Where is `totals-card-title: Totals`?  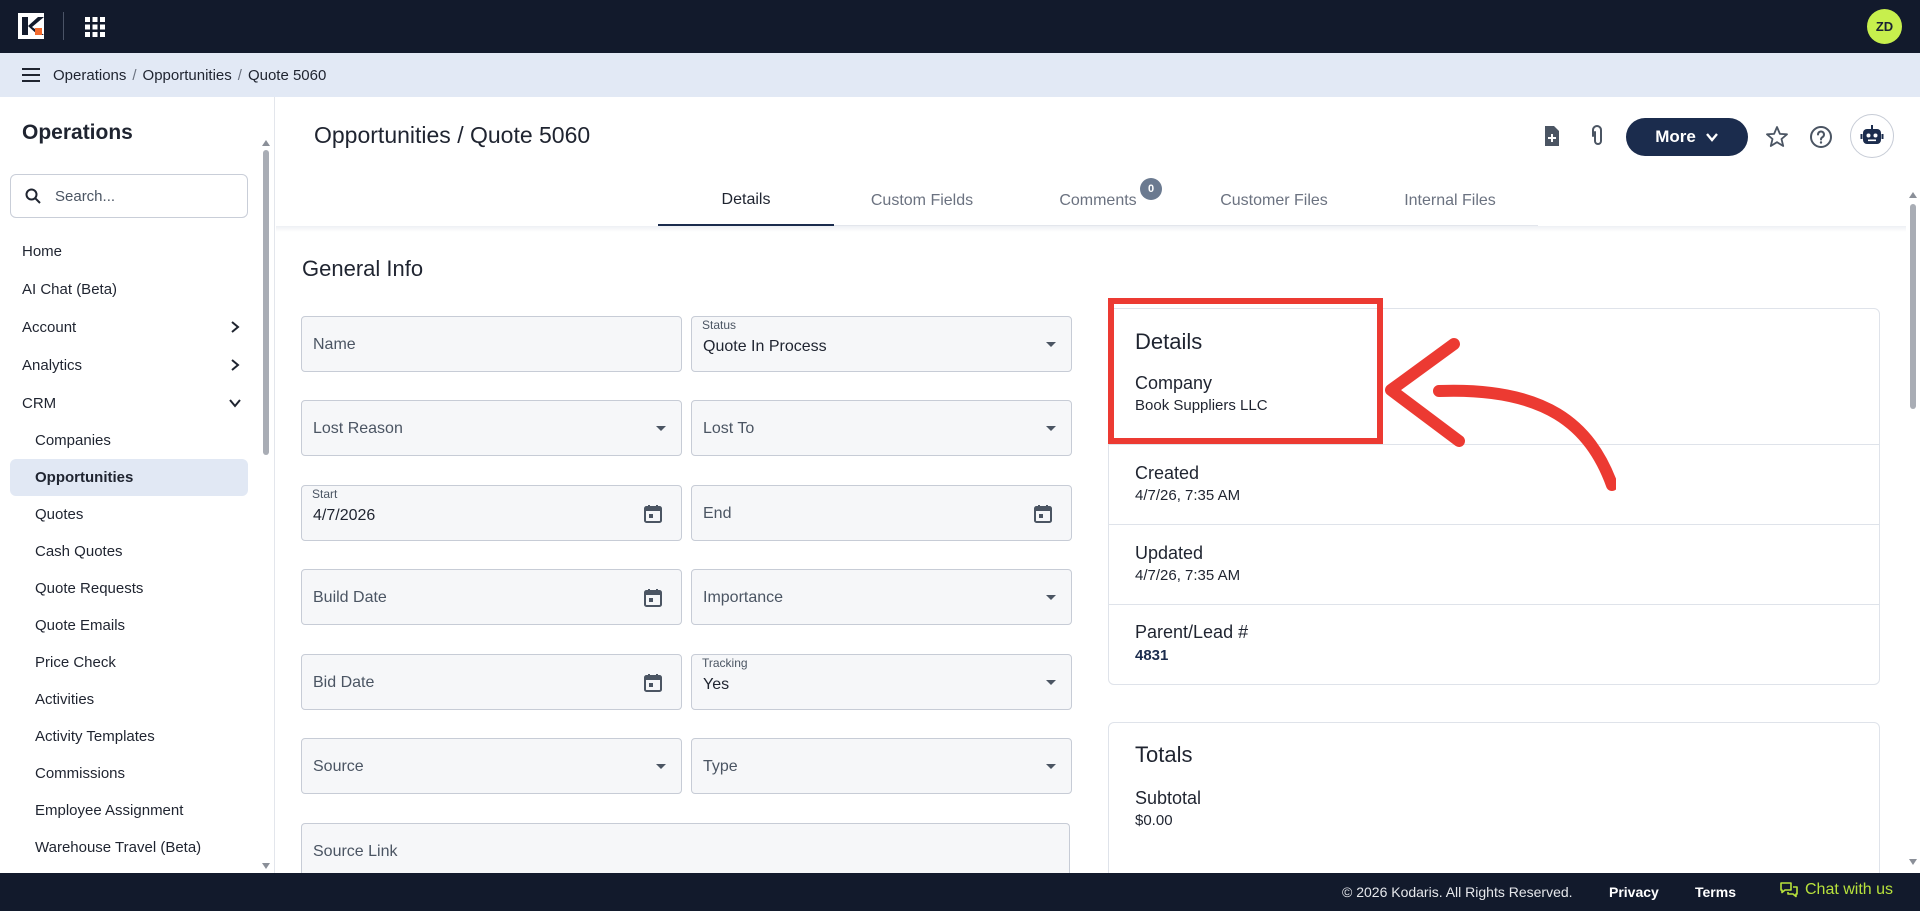 totals-card-title: Totals is located at coordinates (1164, 754).